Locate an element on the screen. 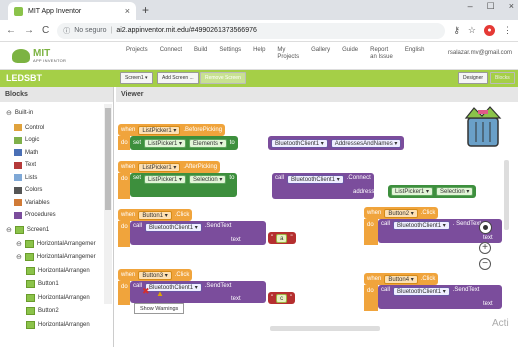 Image resolution: width=518 pixels, height=347 pixels. browser-tab: MIT App Inventor × is located at coordinates (72, 11).